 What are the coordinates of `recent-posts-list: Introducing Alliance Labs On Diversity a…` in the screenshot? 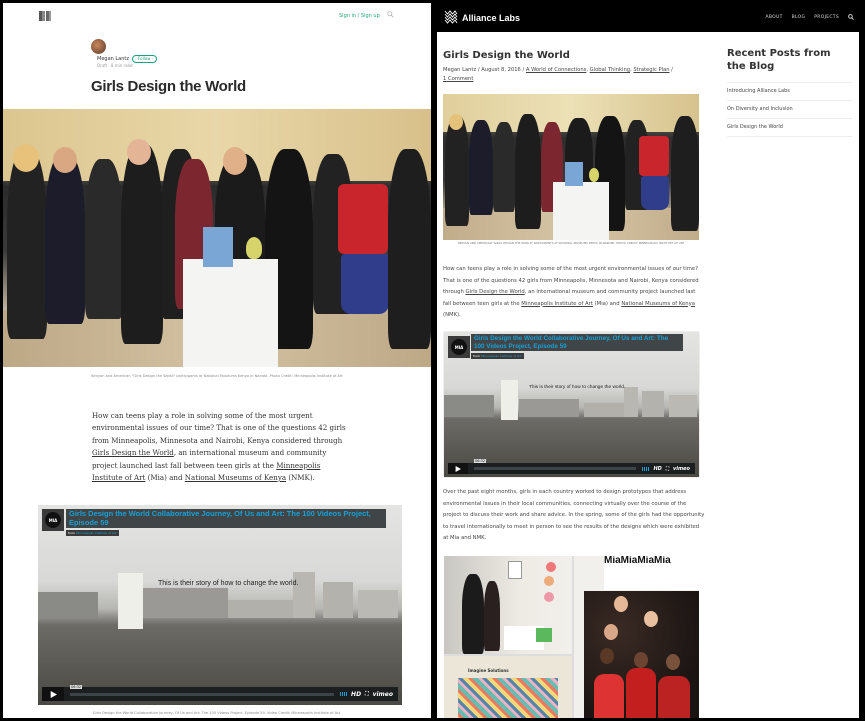 It's located at (789, 109).